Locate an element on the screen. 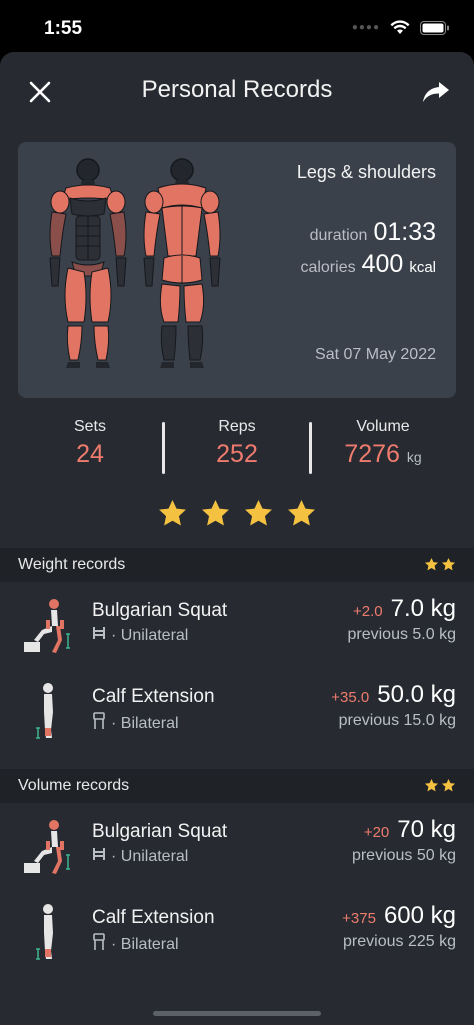 The width and height of the screenshot is (474, 1025). record-previous: previous 5.0 kg is located at coordinates (401, 634).